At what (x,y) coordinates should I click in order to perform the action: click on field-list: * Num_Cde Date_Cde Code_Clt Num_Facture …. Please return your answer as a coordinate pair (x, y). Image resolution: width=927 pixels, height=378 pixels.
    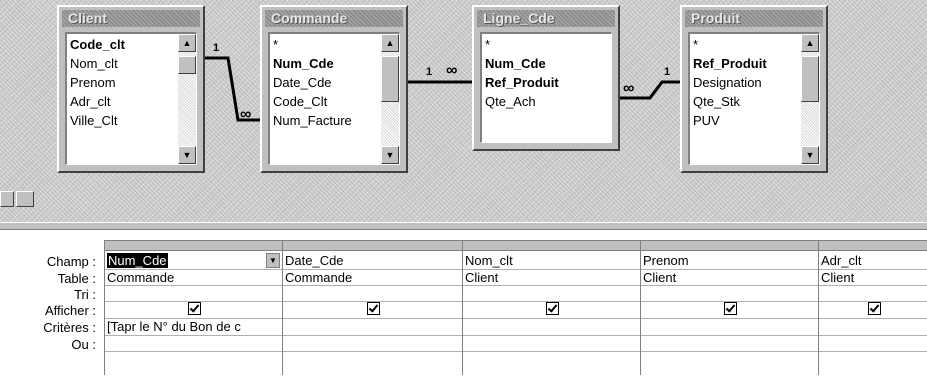
    Looking at the image, I should click on (334, 98).